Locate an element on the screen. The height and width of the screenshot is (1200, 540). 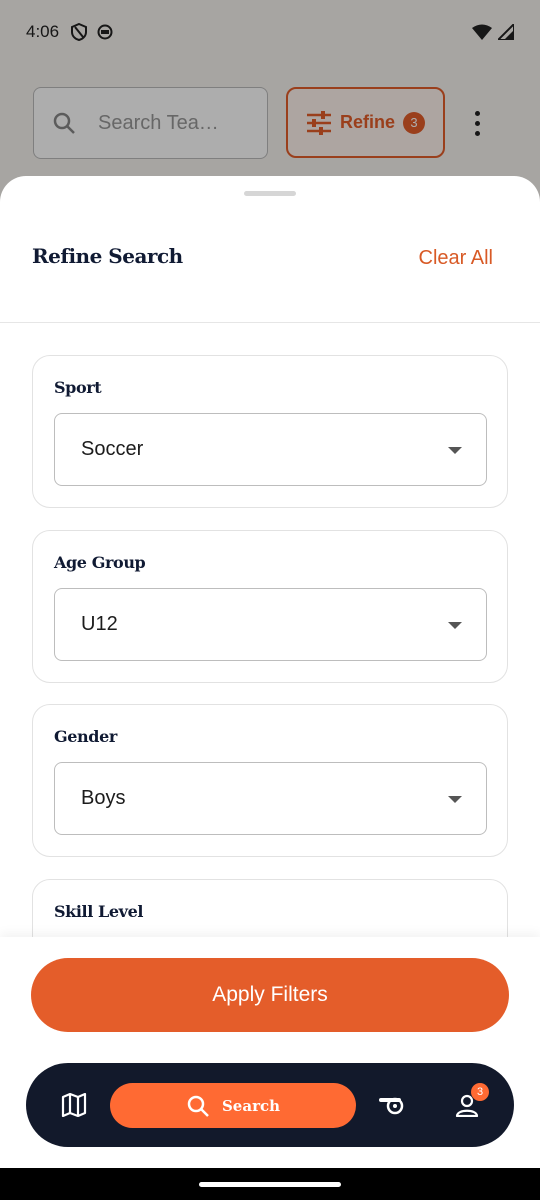
select-value: Boys is located at coordinates (103, 798).